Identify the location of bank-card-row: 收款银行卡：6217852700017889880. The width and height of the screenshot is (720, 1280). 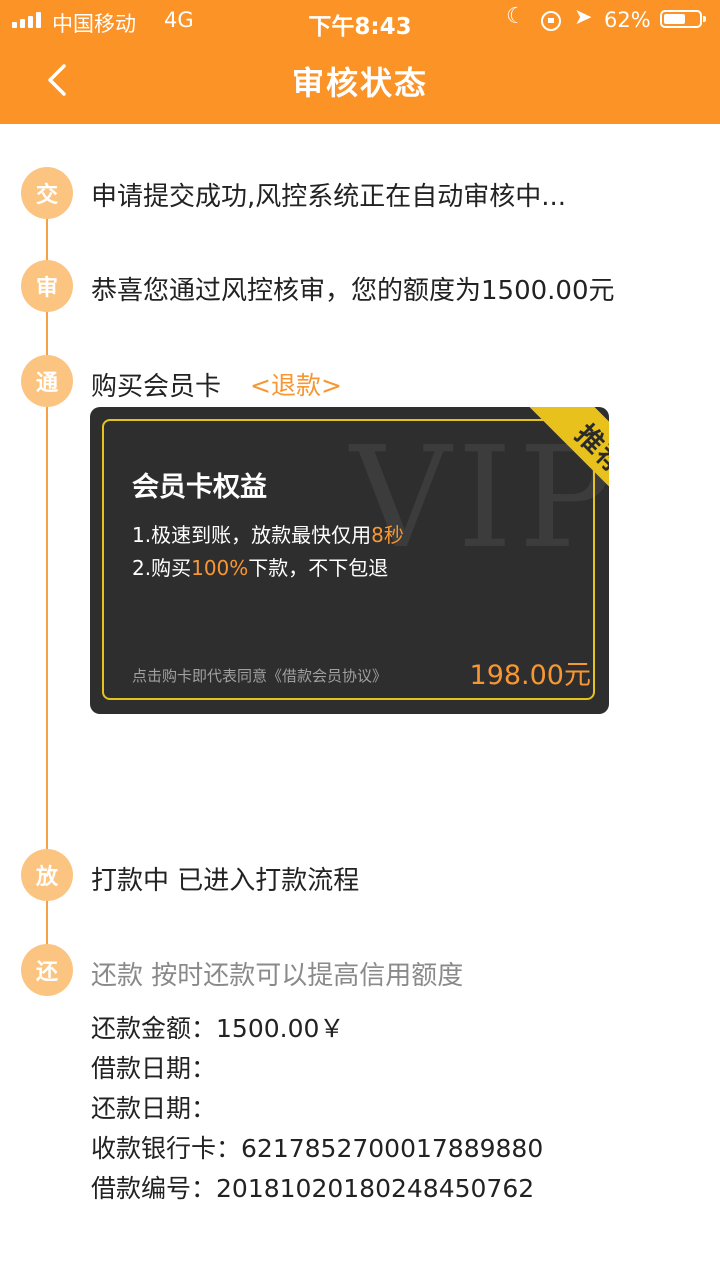
(317, 1147).